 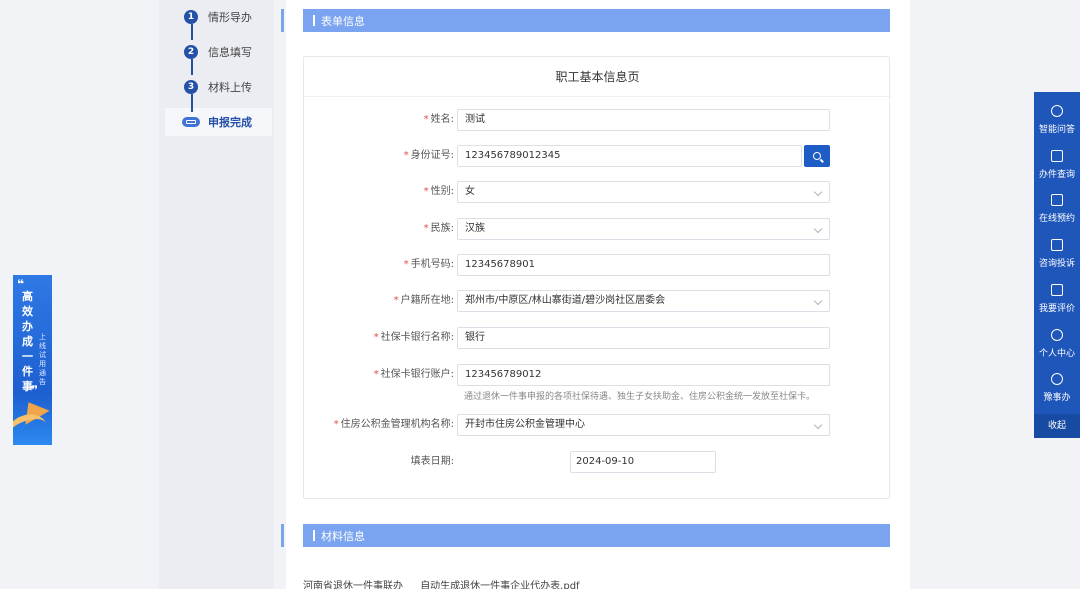 What do you see at coordinates (343, 21) in the screenshot?
I see `section-title: 表单信息` at bounding box center [343, 21].